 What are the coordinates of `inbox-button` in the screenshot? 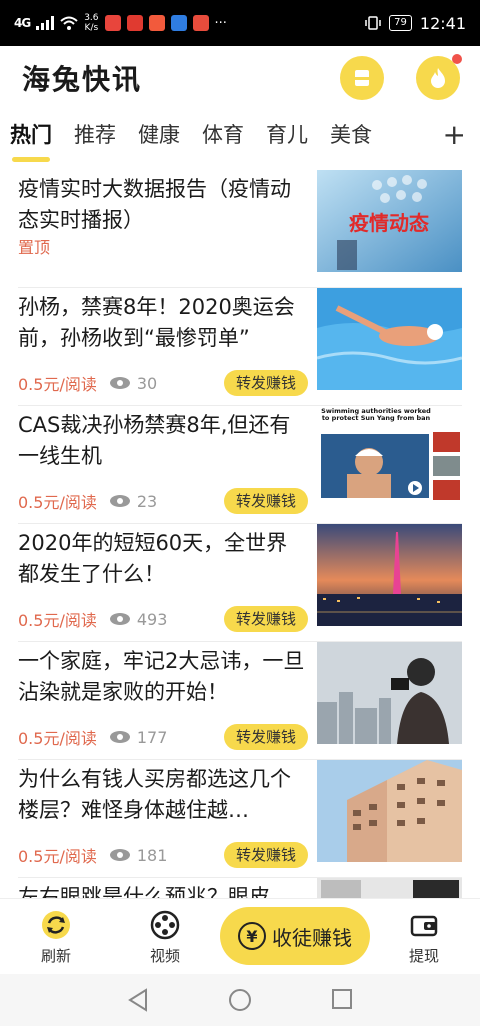 It's located at (362, 78).